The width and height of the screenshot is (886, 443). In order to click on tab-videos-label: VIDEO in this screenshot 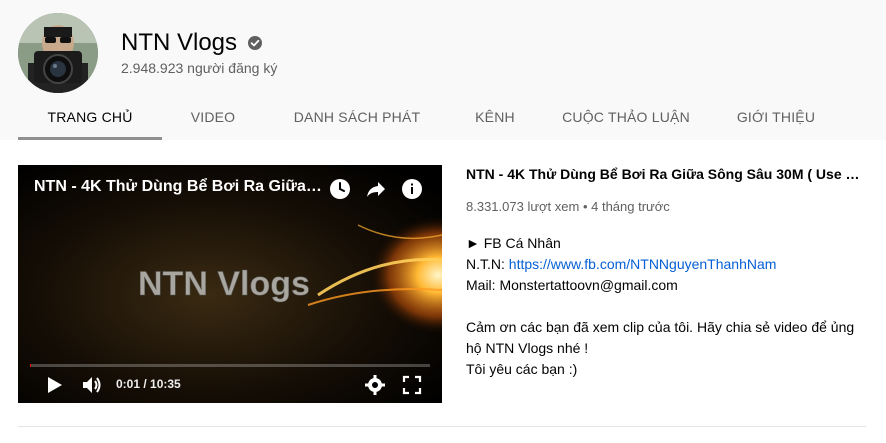, I will do `click(213, 117)`.